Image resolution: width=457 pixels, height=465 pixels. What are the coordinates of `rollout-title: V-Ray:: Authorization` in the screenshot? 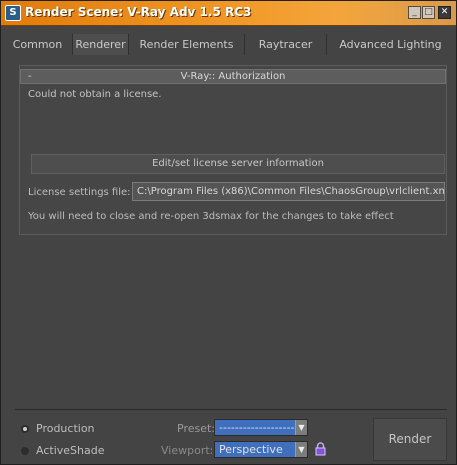 It's located at (233, 76).